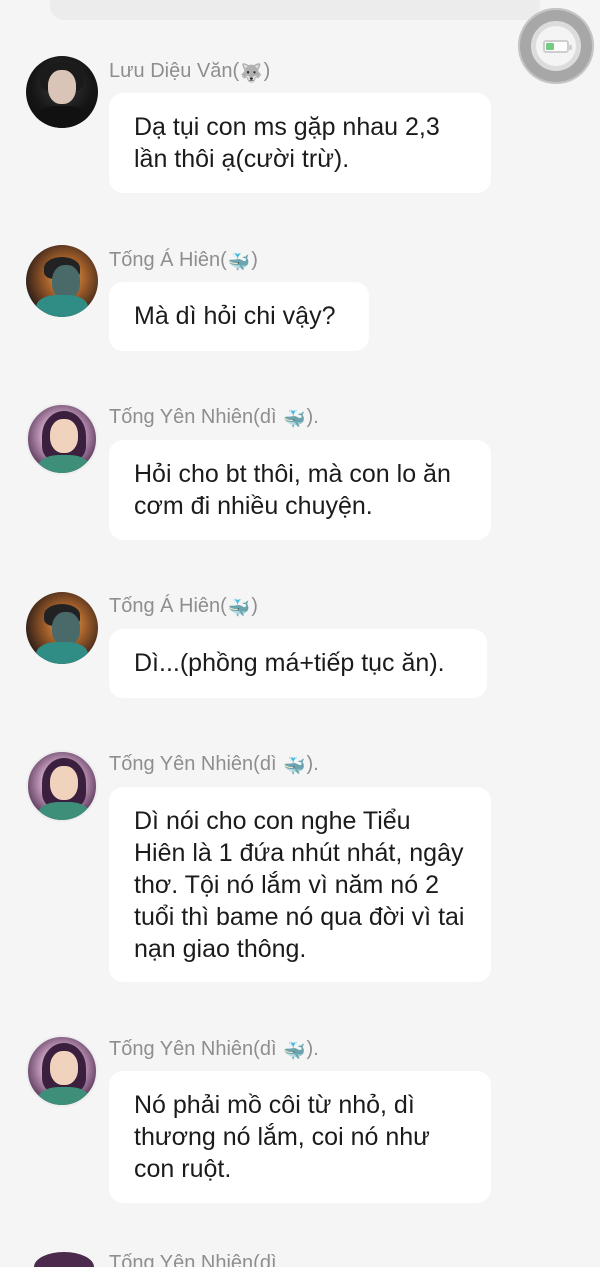 The image size is (600, 1267). Describe the element at coordinates (190, 71) in the screenshot. I see `sender-name: Lưu Diệu Văn(🐺)` at that location.